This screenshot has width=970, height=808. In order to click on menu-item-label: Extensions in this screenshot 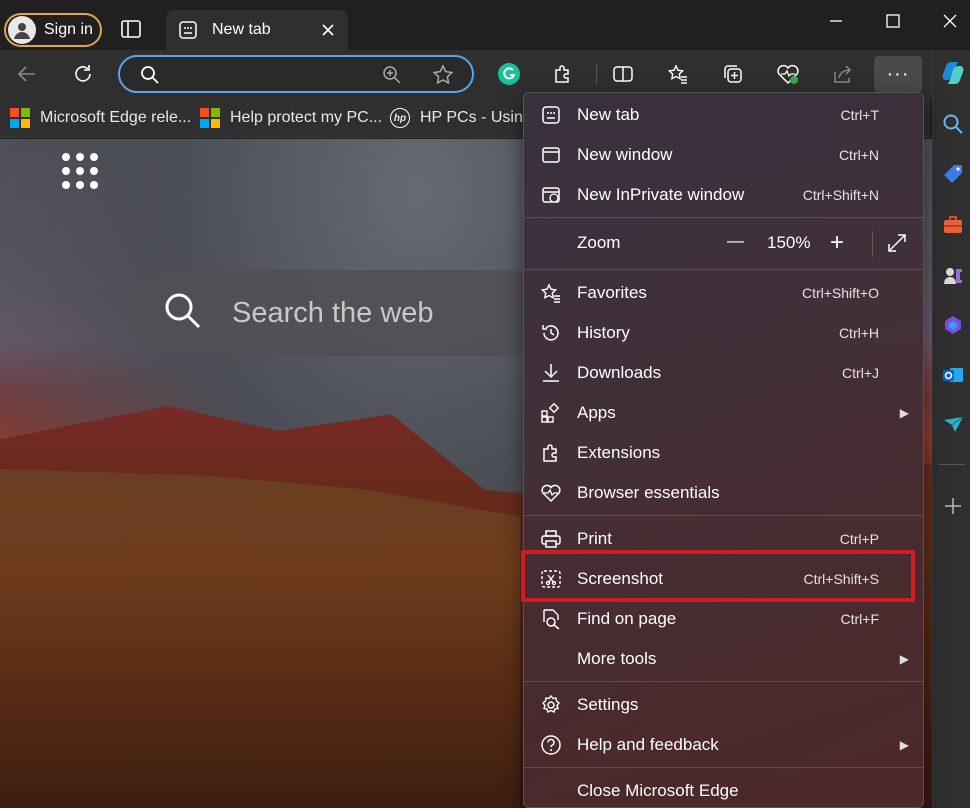, I will do `click(619, 452)`.